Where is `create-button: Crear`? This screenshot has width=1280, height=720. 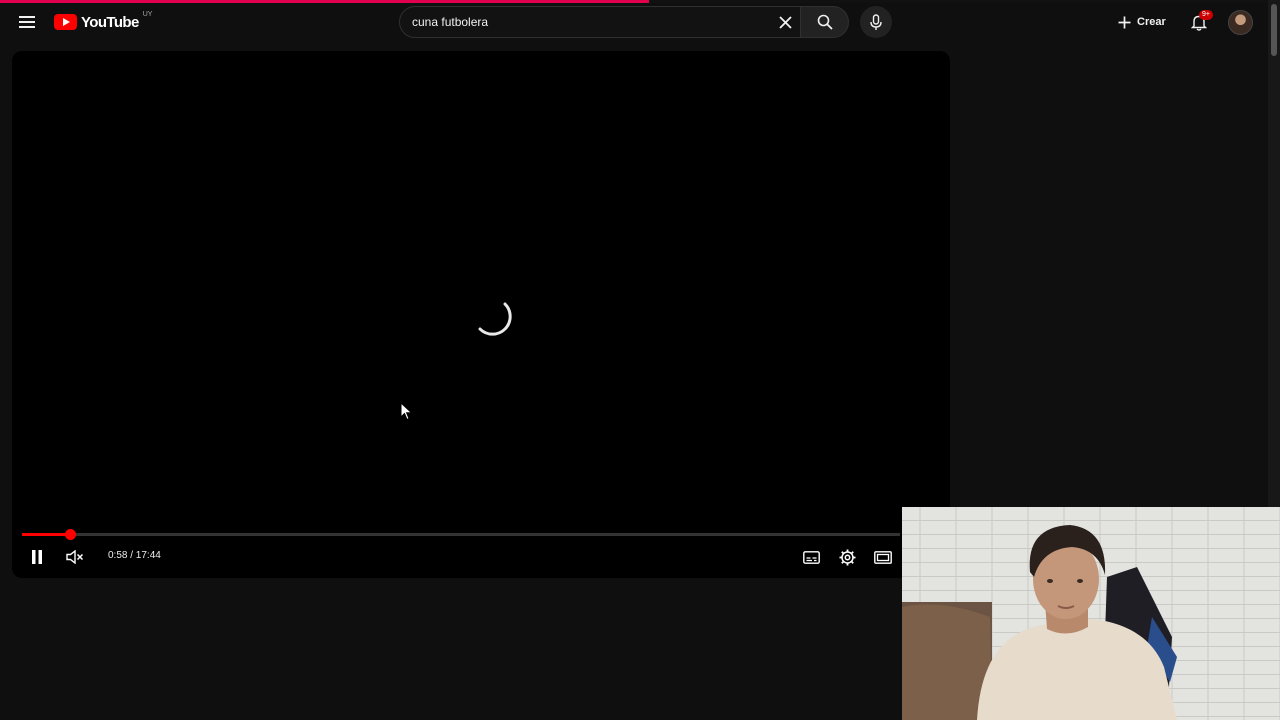 create-button: Crear is located at coordinates (1142, 22).